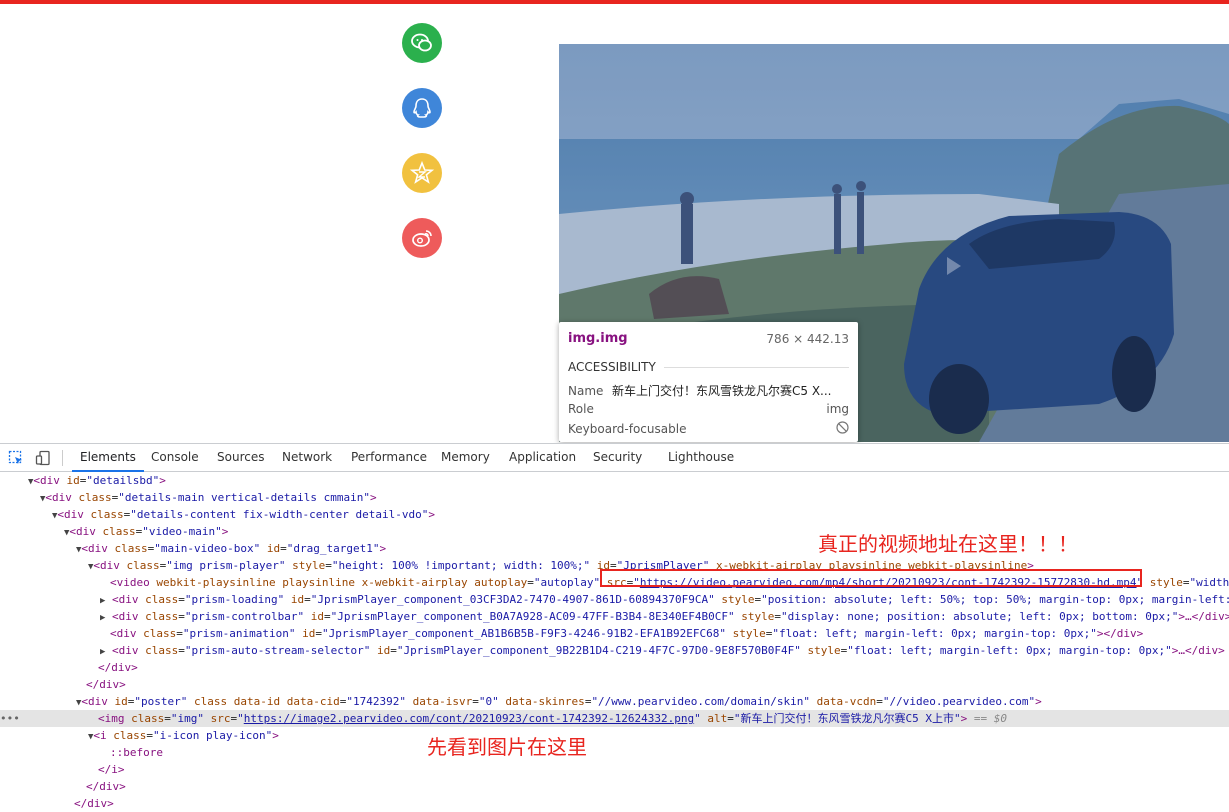 The height and width of the screenshot is (812, 1229). Describe the element at coordinates (807, 338) in the screenshot. I see `tooltip-size: 786 × 442.13` at that location.